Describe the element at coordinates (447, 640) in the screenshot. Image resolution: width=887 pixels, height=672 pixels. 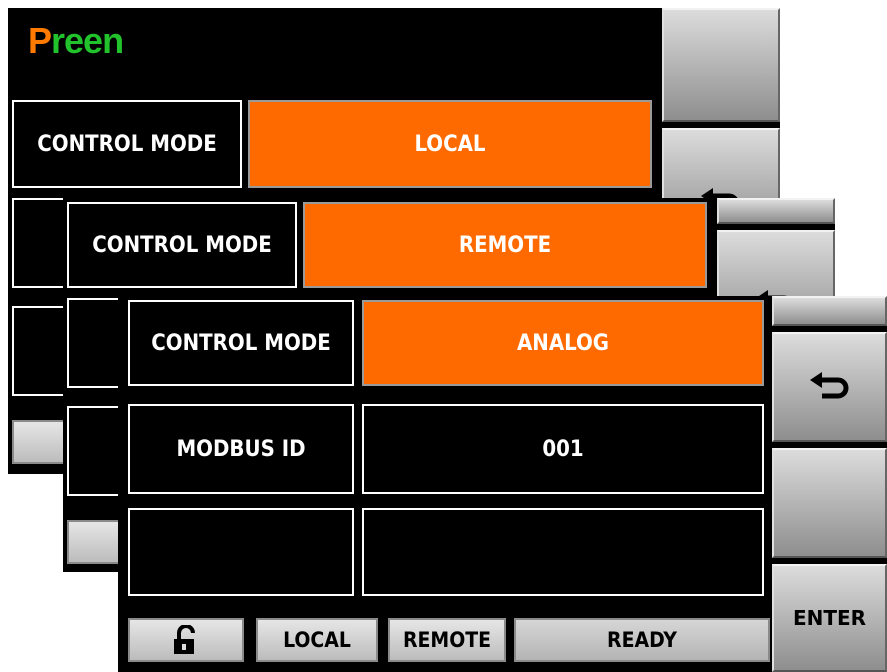
I see `remote-button: REMOTE` at that location.